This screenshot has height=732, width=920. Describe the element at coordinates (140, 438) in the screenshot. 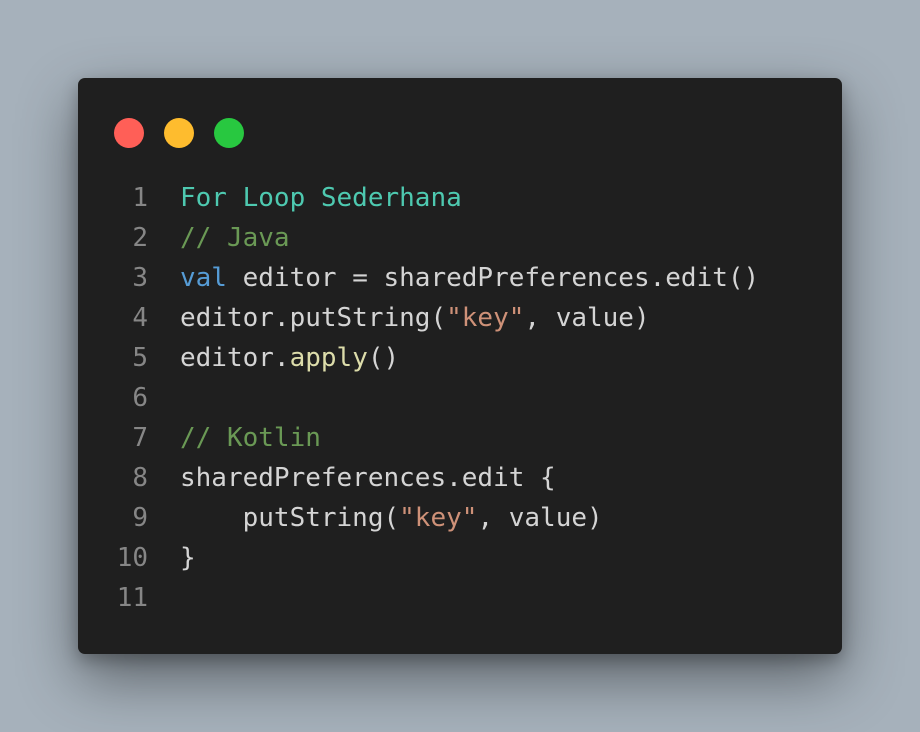

I see `line-number: 7` at that location.